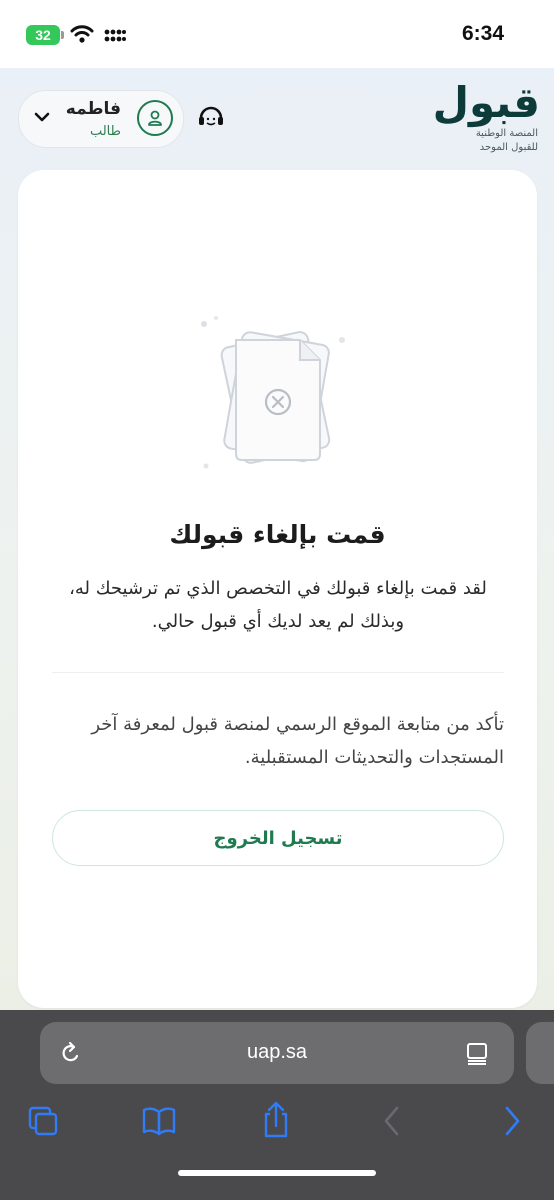  Describe the element at coordinates (115, 35) in the screenshot. I see `cellular-icon` at that location.